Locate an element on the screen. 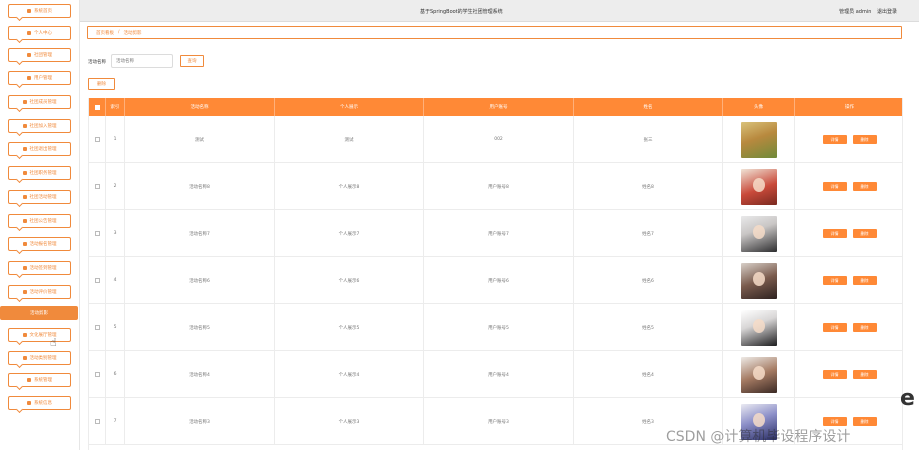 The width and height of the screenshot is (919, 450). select-all-cell is located at coordinates (97, 107).